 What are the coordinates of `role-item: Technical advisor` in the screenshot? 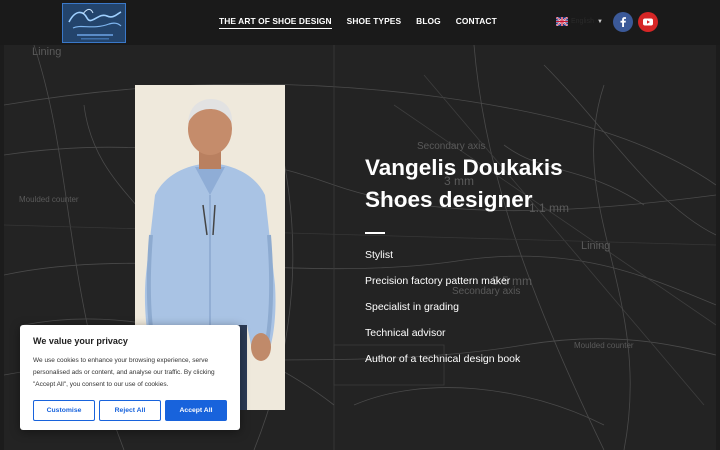 It's located at (405, 332).